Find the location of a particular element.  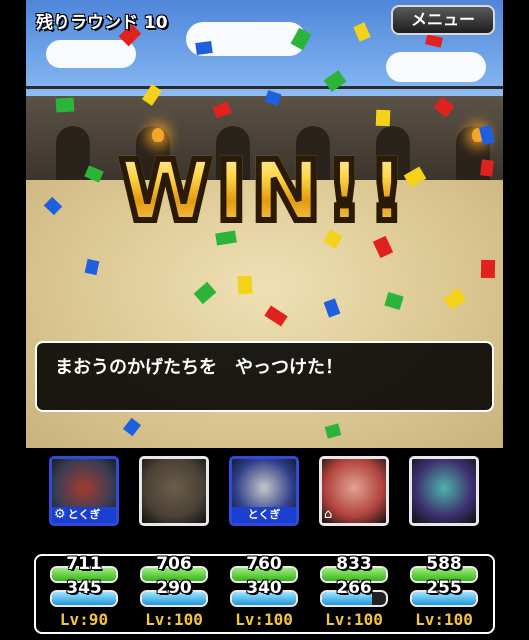

mp-value: 255 is located at coordinates (444, 588).